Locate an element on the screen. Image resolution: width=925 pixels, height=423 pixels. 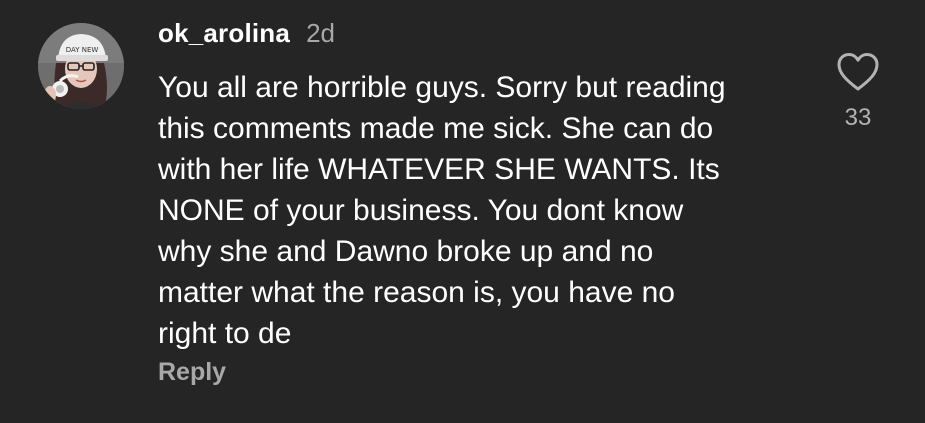
avatar: DAY NEW is located at coordinates (81, 66).